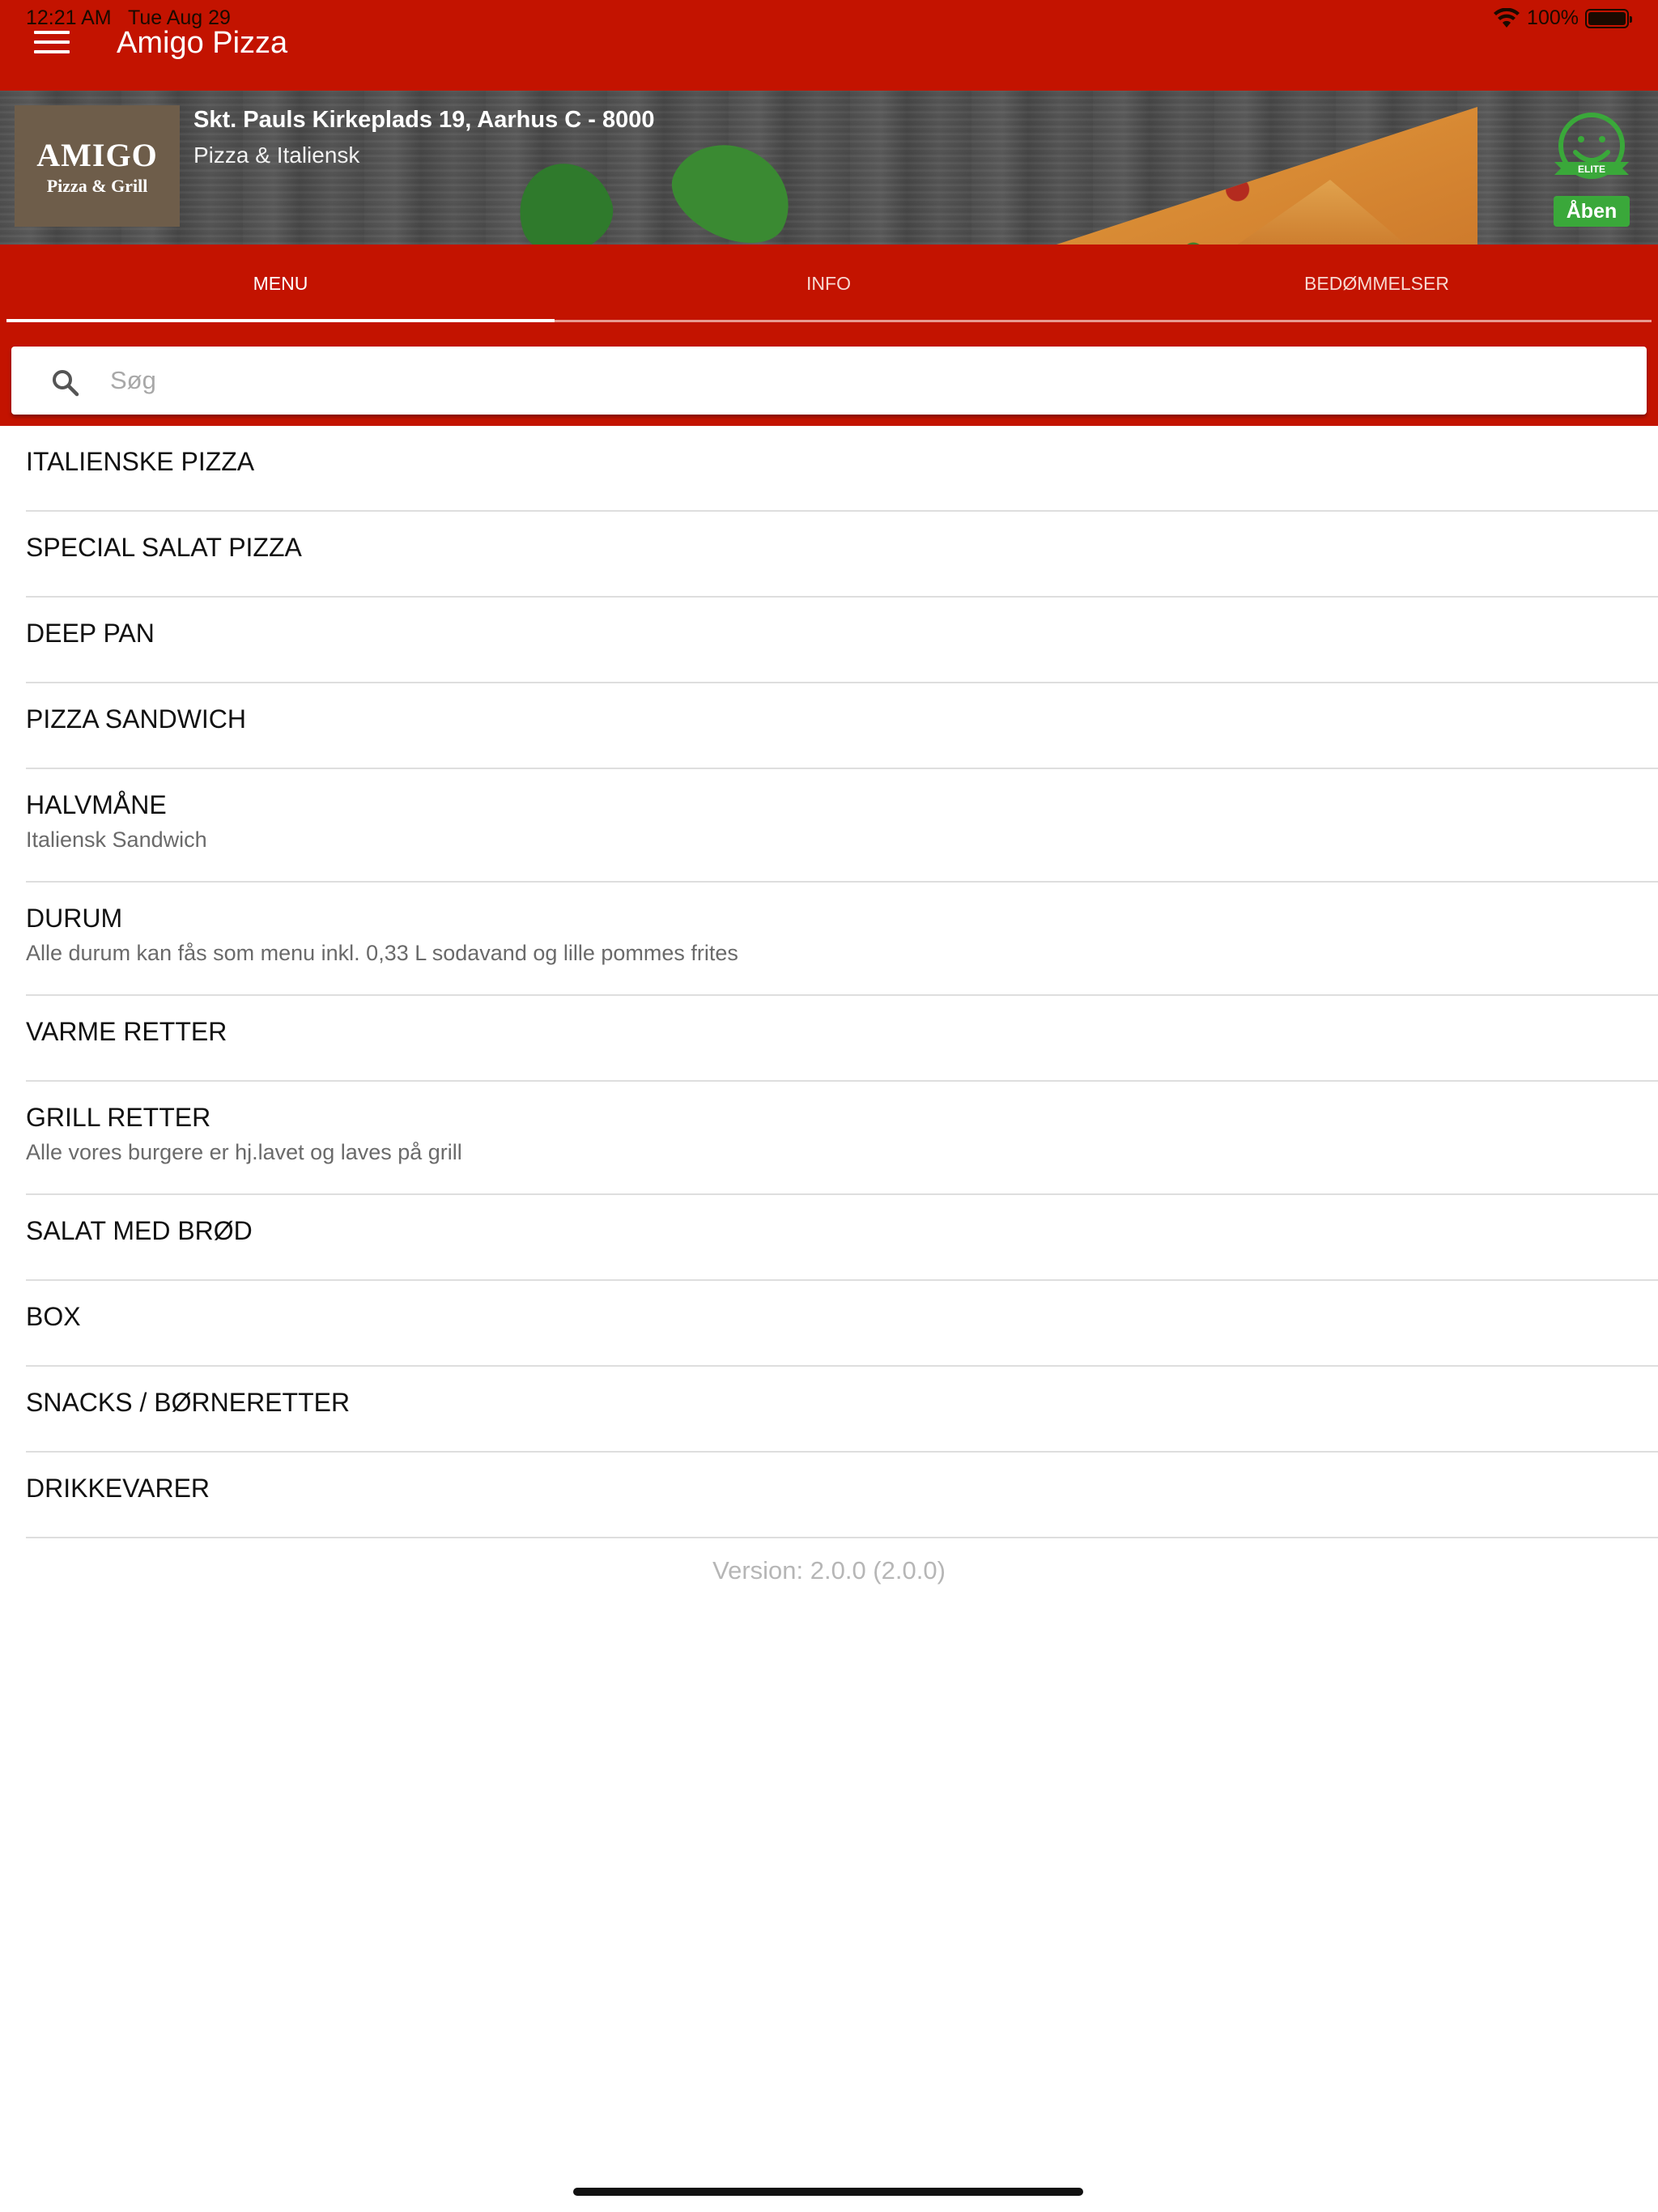  I want to click on category-title: SPECIAL SALAT PIZZA, so click(164, 548).